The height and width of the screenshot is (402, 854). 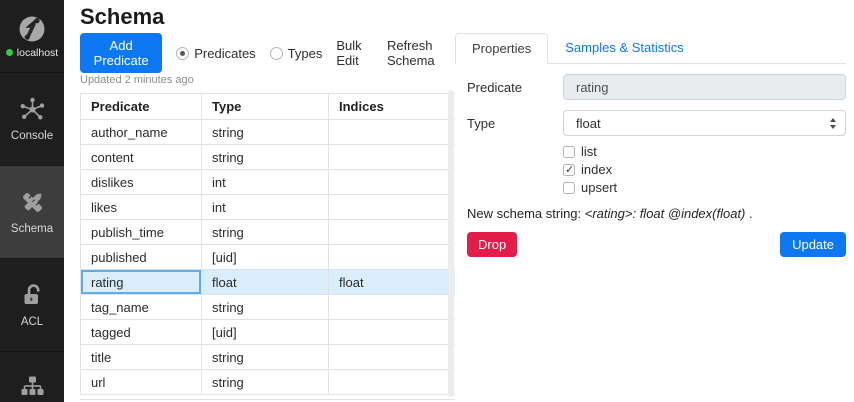 I want to click on add-predicate-button: Add Predicate, so click(x=121, y=53).